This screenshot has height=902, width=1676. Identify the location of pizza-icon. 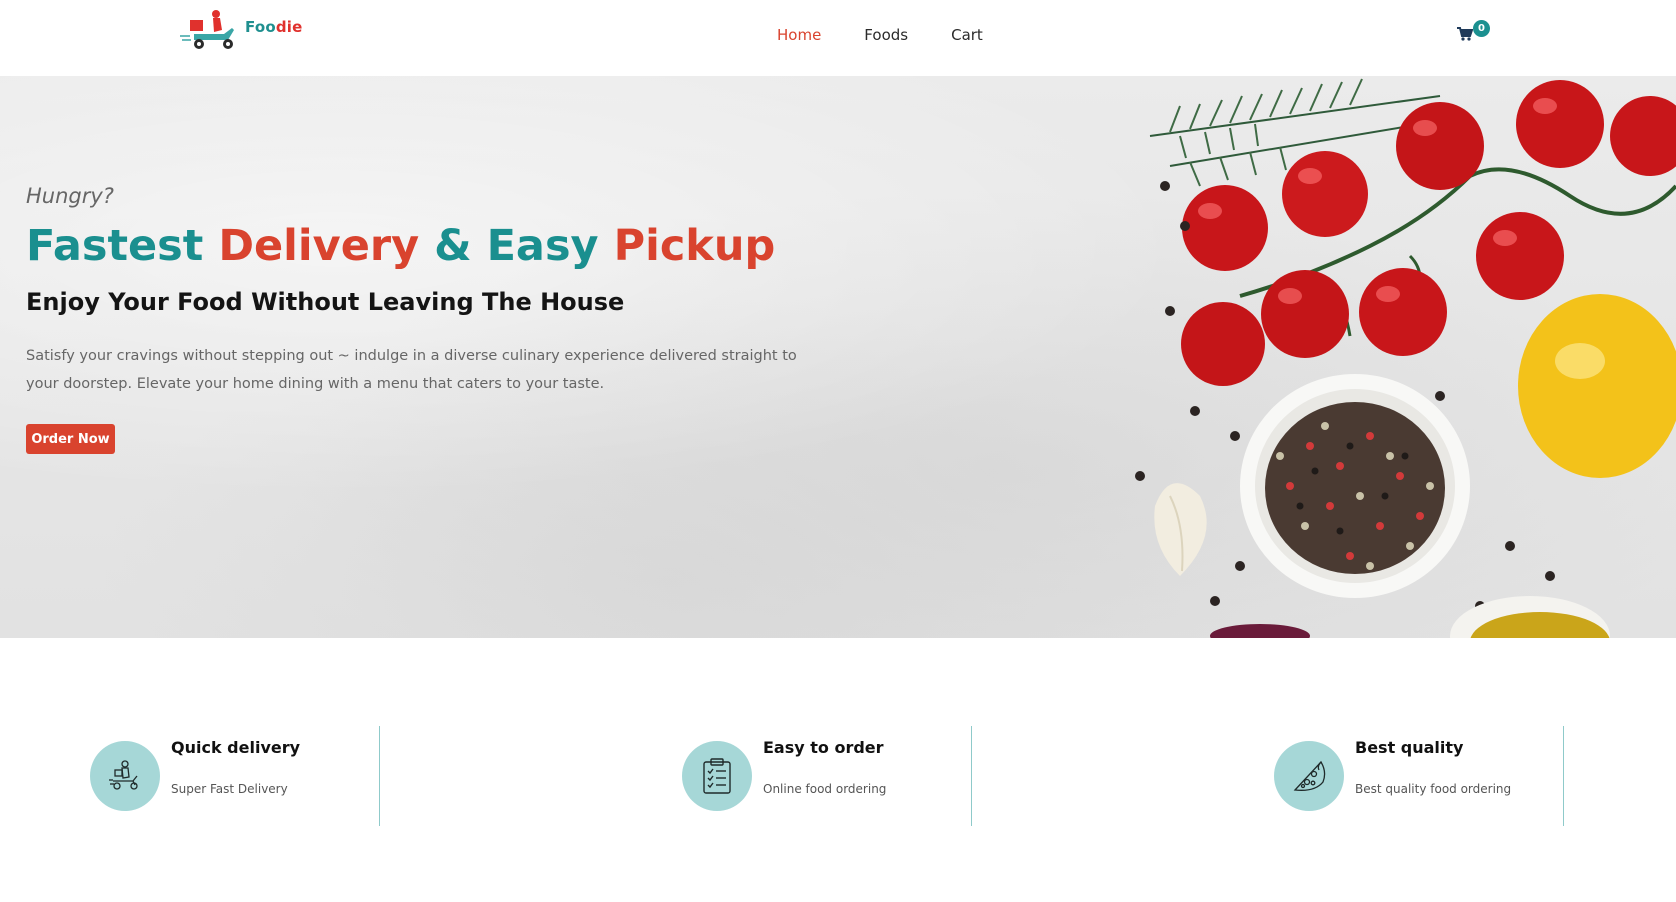
(1309, 775).